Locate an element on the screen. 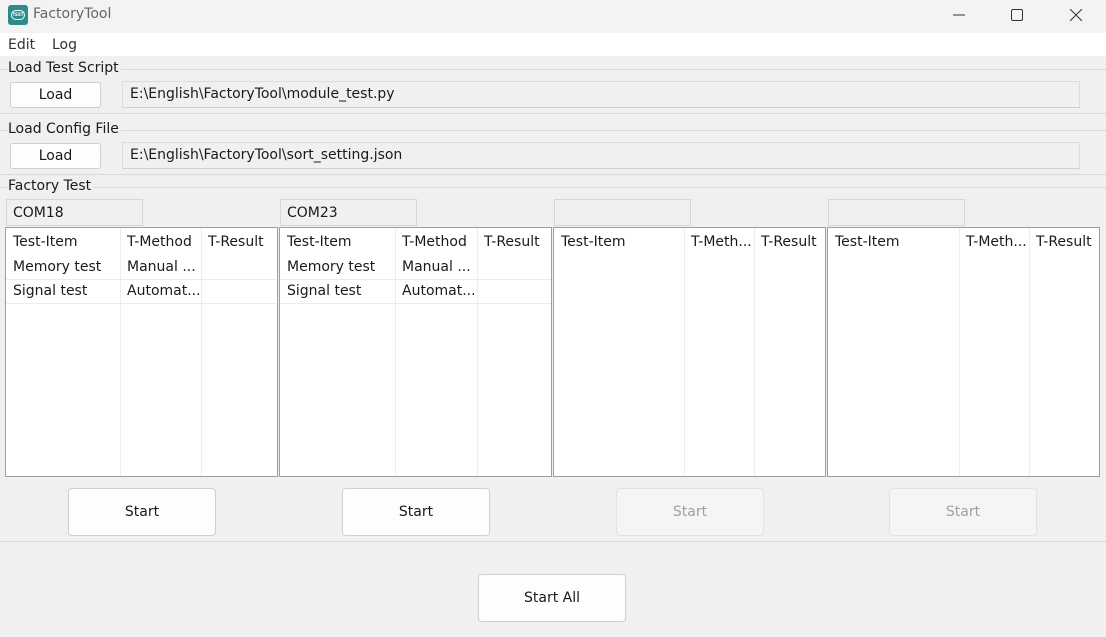 This screenshot has height=637, width=1106. menu-edit: Edit is located at coordinates (21, 45).